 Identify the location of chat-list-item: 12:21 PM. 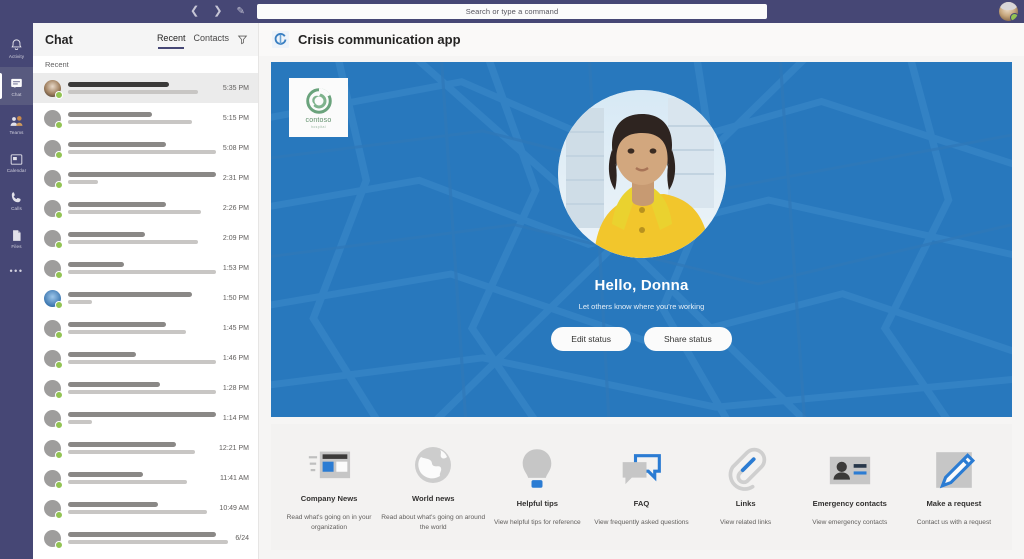
(145, 448).